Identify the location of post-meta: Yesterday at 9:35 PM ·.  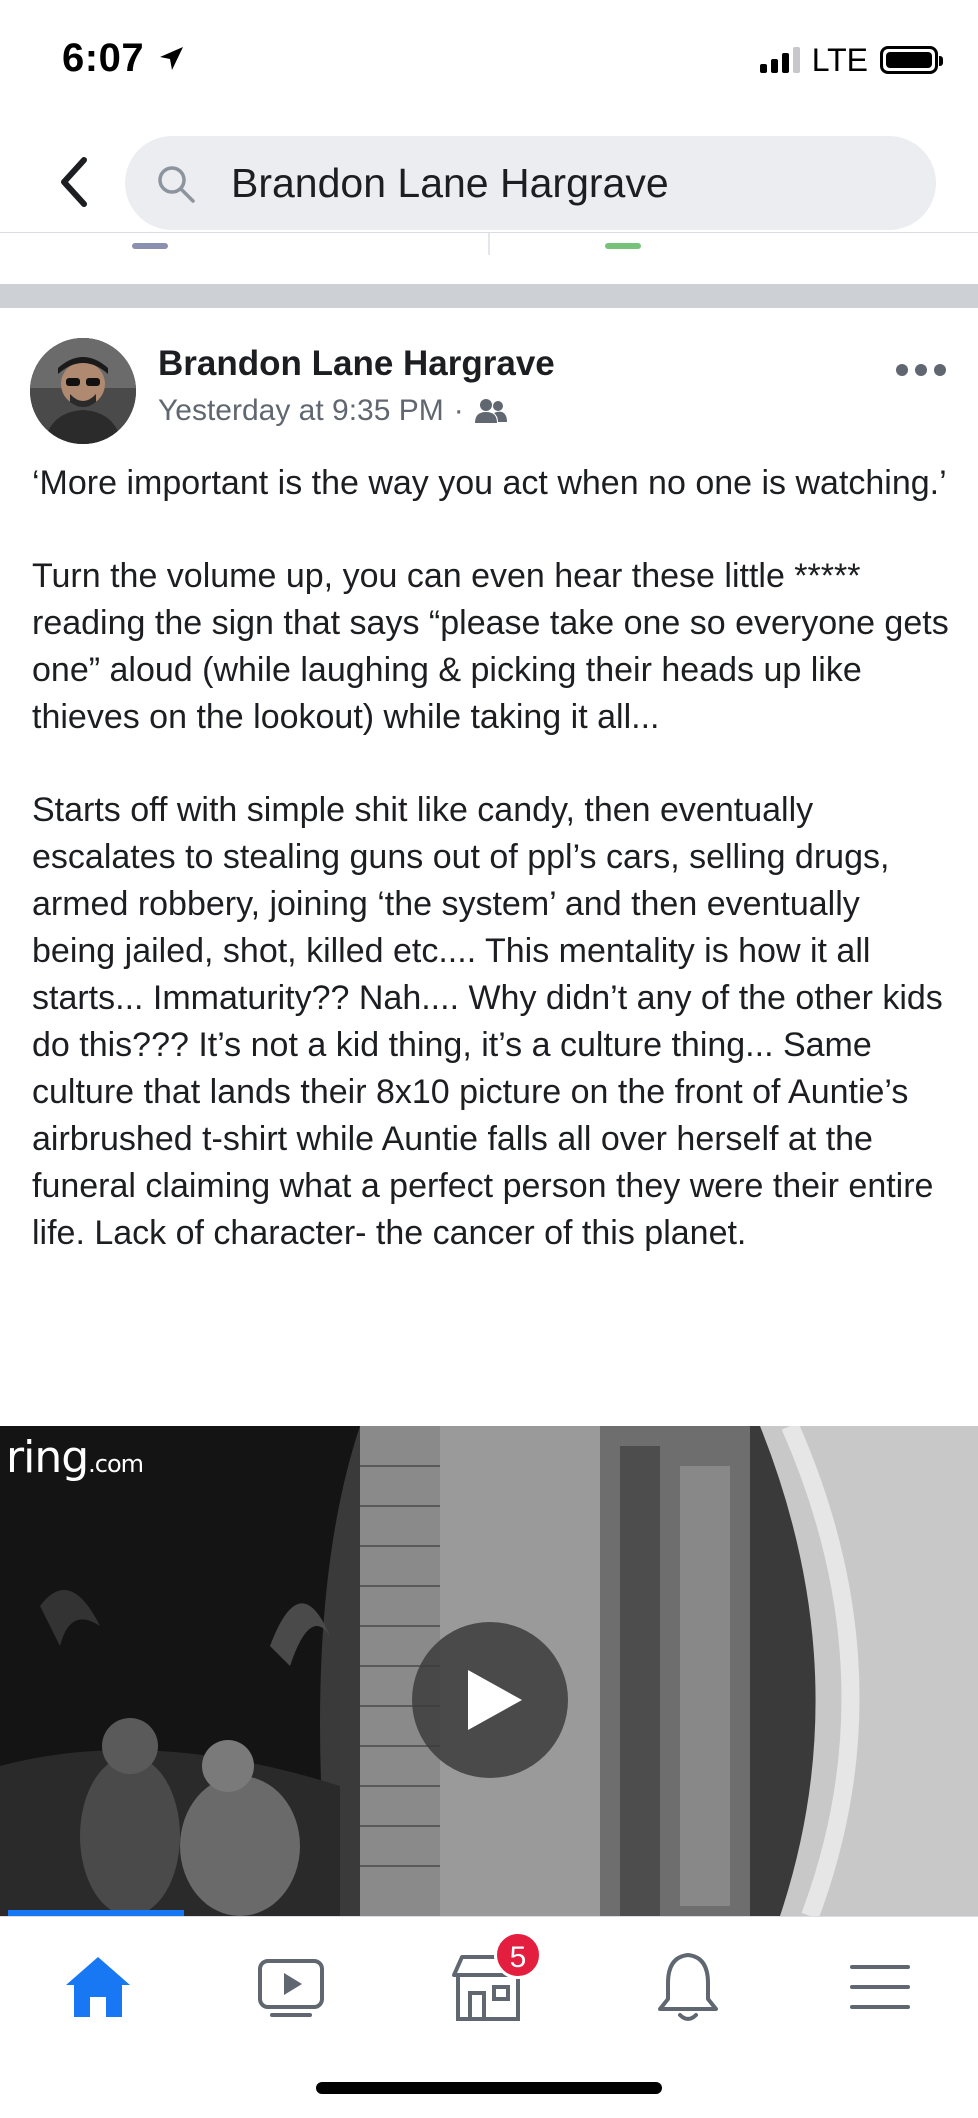
(333, 411).